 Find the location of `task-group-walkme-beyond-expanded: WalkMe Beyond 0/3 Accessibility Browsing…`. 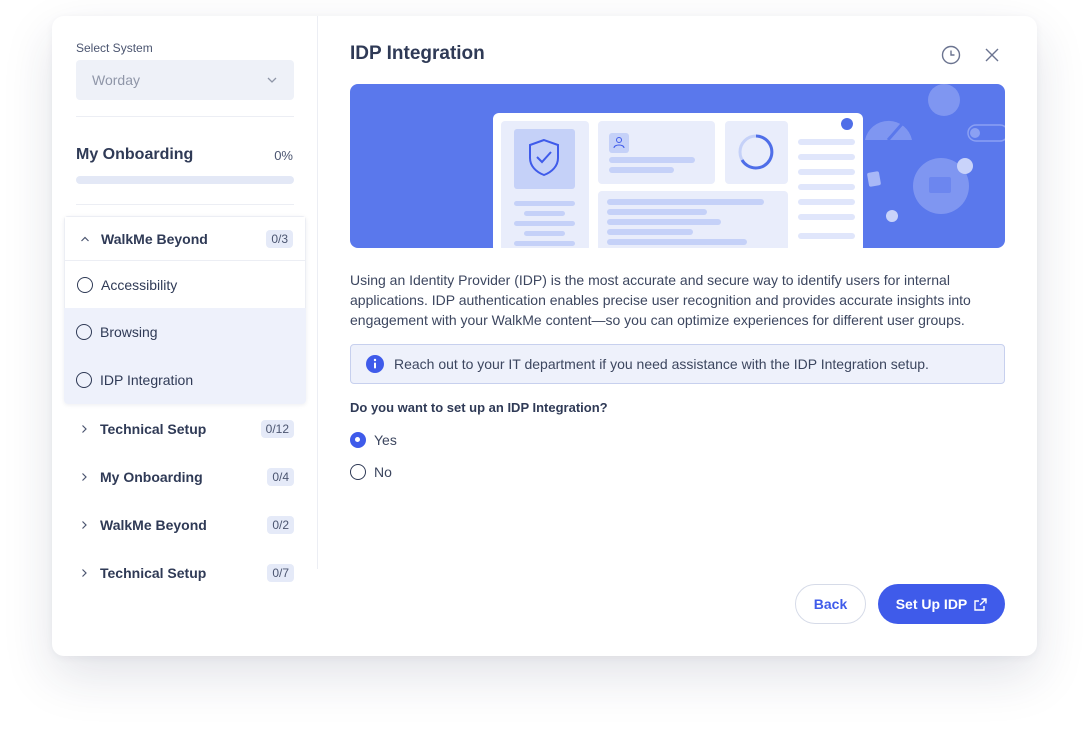

task-group-walkme-beyond-expanded: WalkMe Beyond 0/3 Accessibility Browsing… is located at coordinates (185, 310).